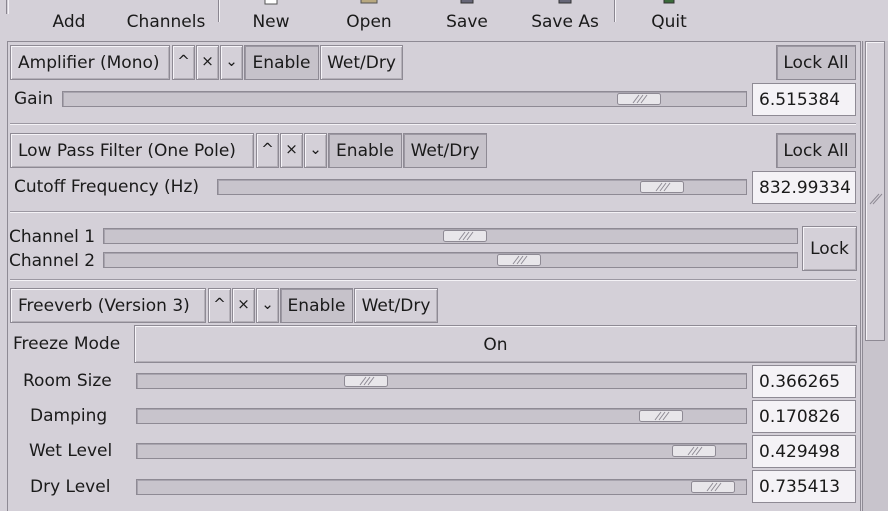  Describe the element at coordinates (316, 305) in the screenshot. I see `freeverb-enable-toggle: Enable` at that location.